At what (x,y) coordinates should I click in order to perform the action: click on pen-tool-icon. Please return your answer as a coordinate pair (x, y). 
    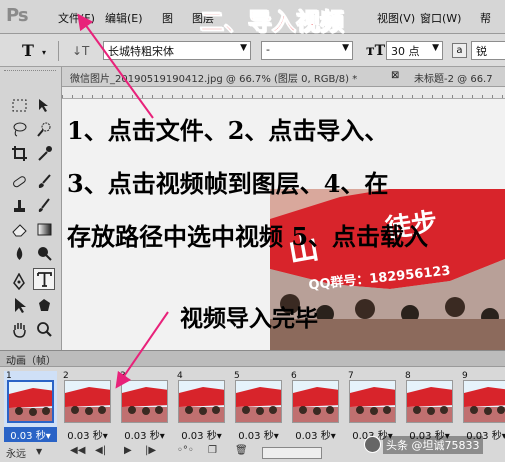
    Looking at the image, I should click on (19, 281).